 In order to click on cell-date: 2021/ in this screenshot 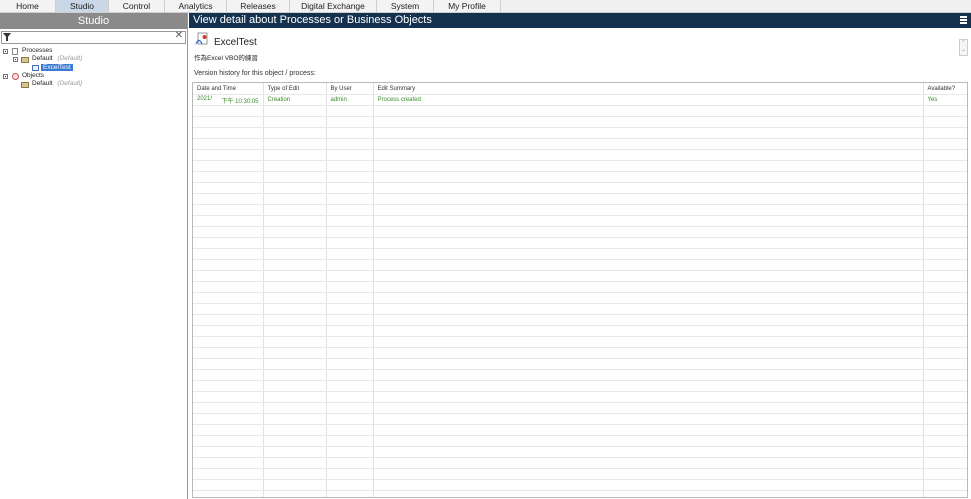, I will do `click(205, 98)`.